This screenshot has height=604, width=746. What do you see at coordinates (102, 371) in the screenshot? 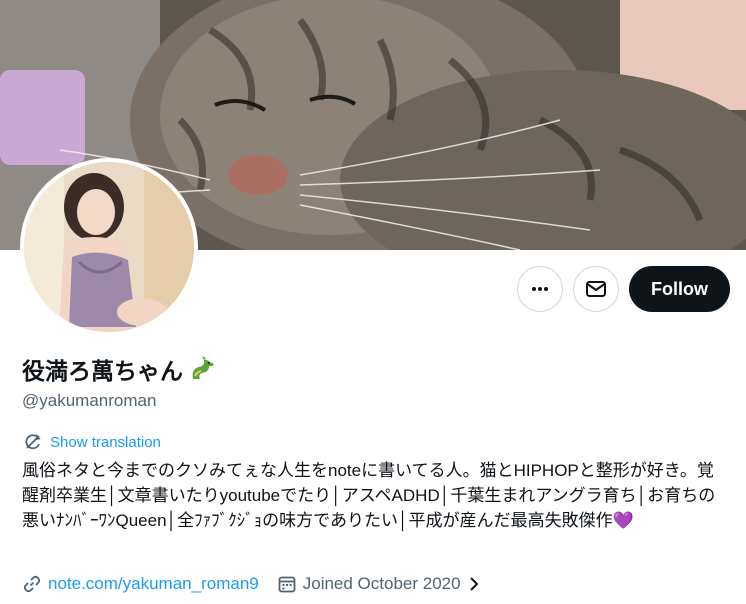
I see `display-name: 役満ろ萬ちゃん` at bounding box center [102, 371].